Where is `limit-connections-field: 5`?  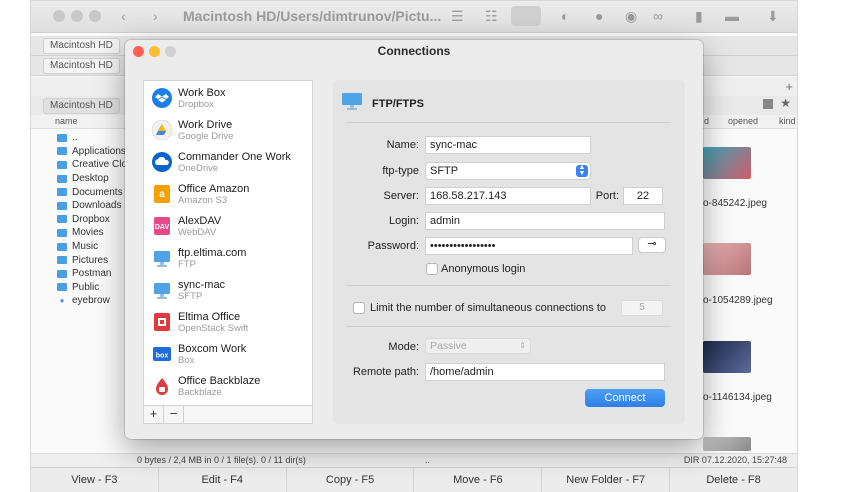 limit-connections-field: 5 is located at coordinates (642, 308).